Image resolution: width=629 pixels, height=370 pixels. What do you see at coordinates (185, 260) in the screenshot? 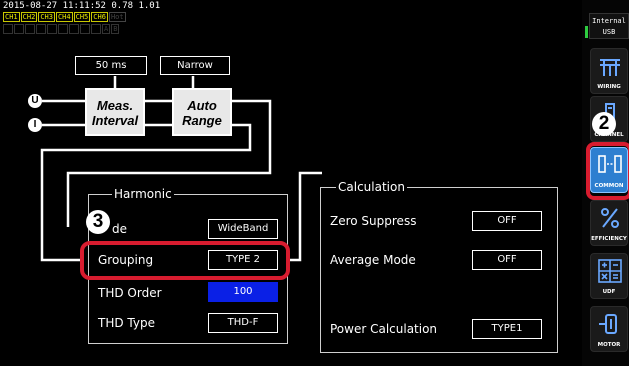
I see `grouping-highlight` at bounding box center [185, 260].